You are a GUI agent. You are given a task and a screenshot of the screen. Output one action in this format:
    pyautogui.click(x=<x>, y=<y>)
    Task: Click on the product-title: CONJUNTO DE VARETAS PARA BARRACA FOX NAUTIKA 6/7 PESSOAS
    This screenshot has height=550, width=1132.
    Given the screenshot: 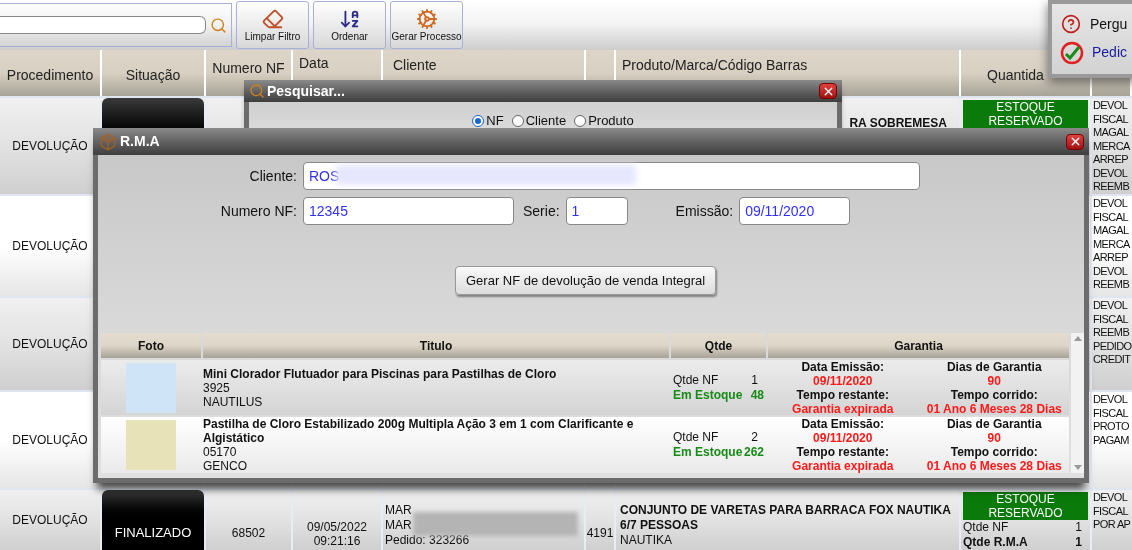 What is the action you would take?
    pyautogui.click(x=786, y=518)
    